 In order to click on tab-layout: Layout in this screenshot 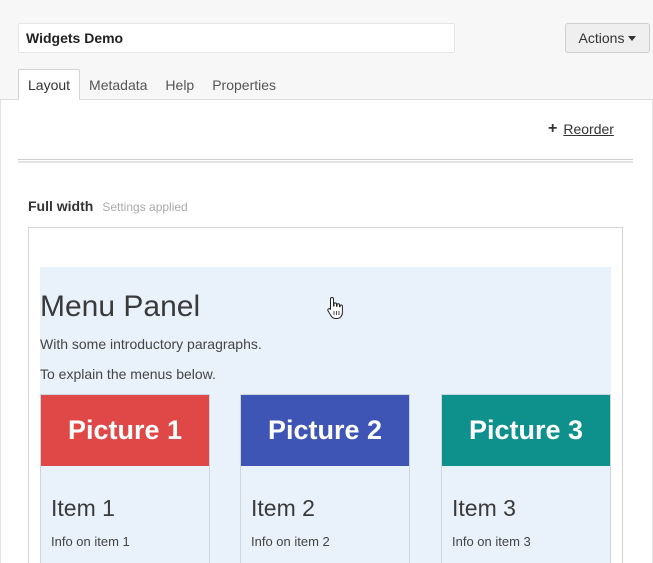, I will do `click(49, 84)`.